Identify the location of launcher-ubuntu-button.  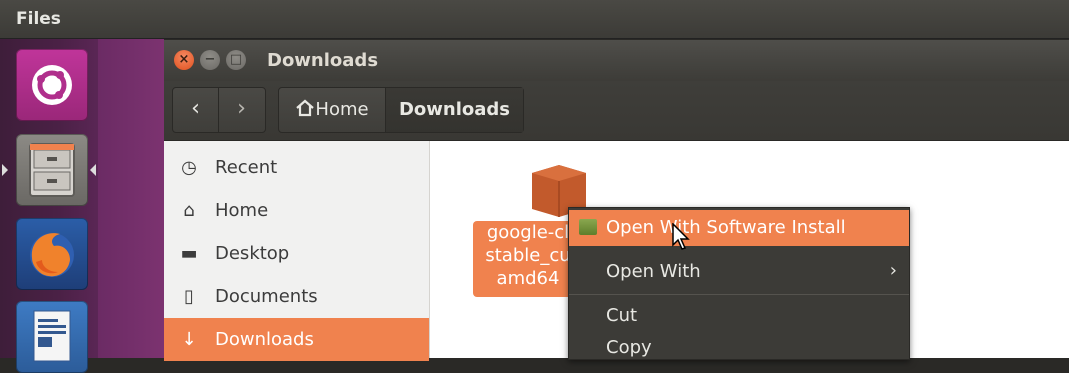
(52, 85).